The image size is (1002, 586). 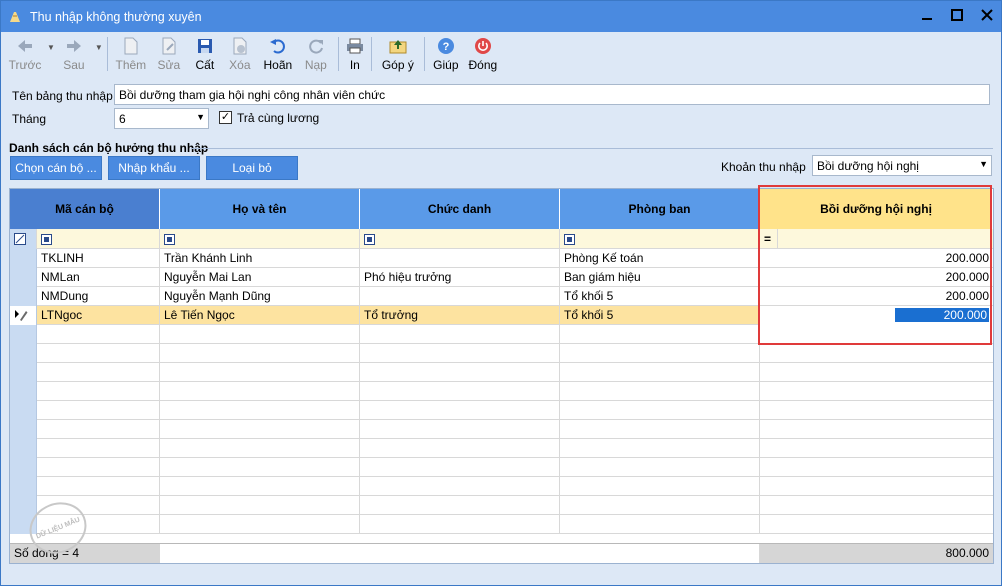 What do you see at coordinates (398, 46) in the screenshot?
I see `feedback-folder-icon` at bounding box center [398, 46].